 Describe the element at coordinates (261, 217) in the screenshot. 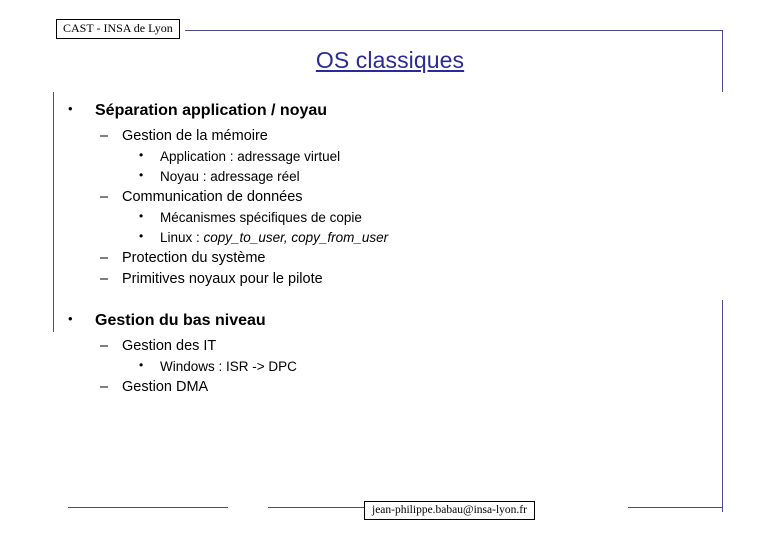

I see `bullet-level3-mecanismes-copie-label: Mécanismes spécifiques de copie` at that location.